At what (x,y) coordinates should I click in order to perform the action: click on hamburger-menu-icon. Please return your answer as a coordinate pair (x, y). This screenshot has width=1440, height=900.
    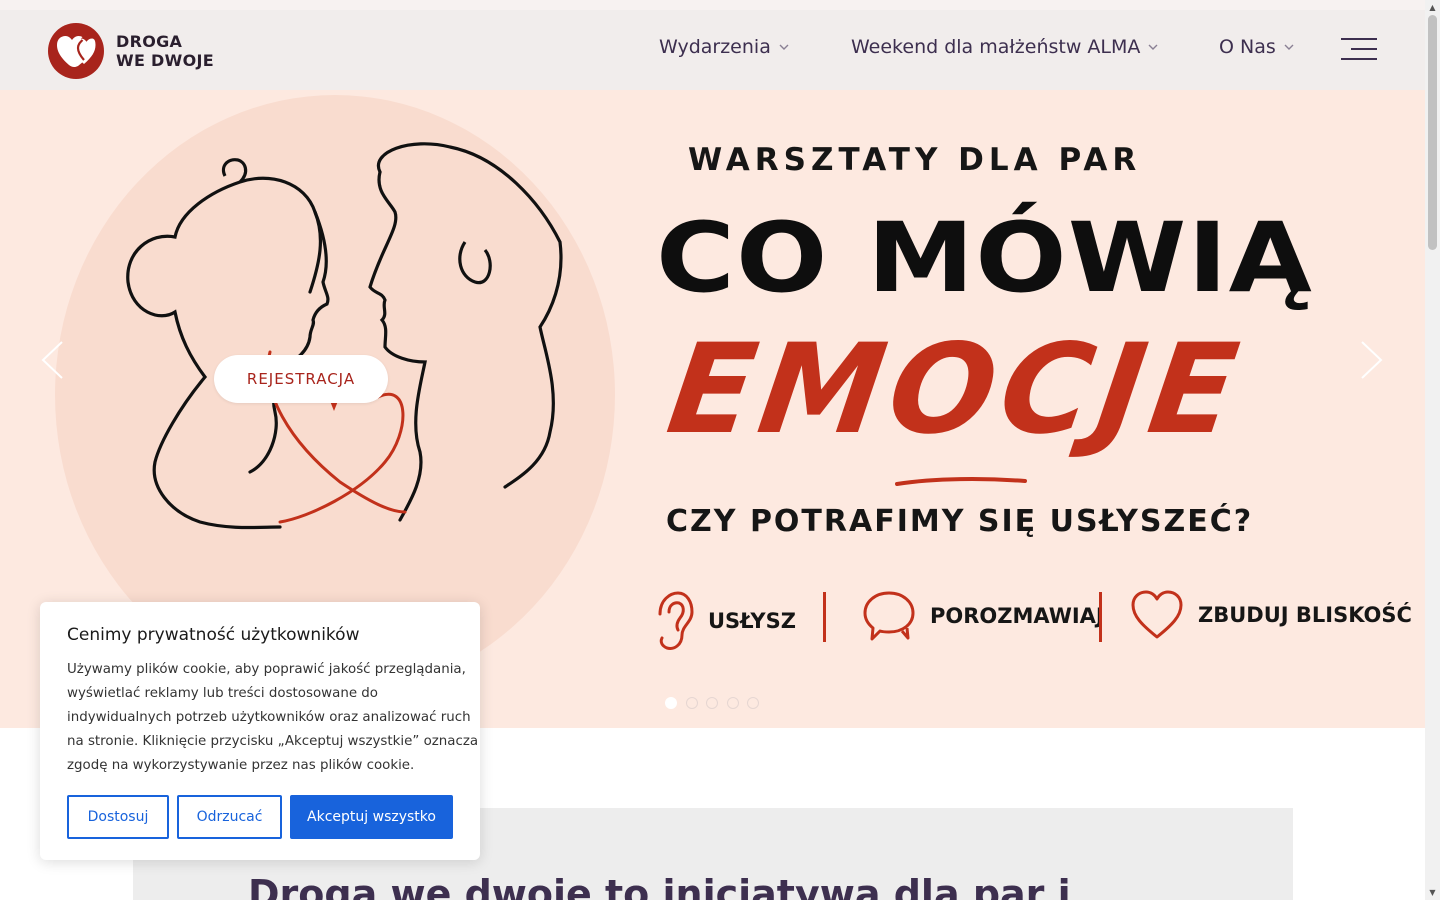
    Looking at the image, I should click on (1359, 50).